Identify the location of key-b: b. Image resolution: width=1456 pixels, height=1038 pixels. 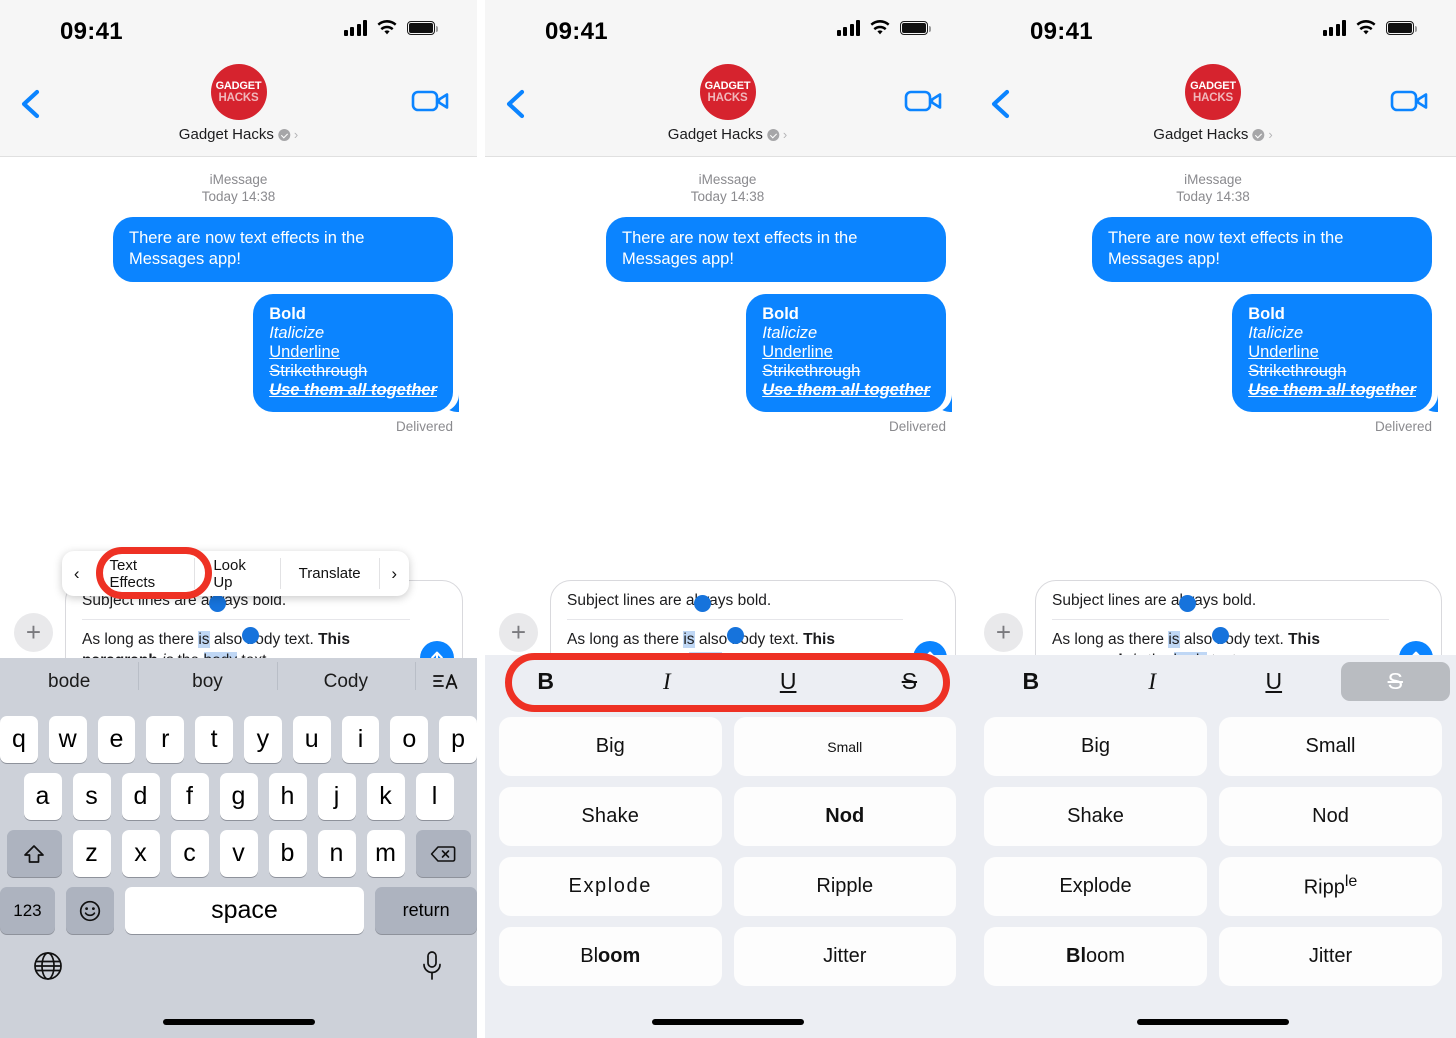
(287, 853).